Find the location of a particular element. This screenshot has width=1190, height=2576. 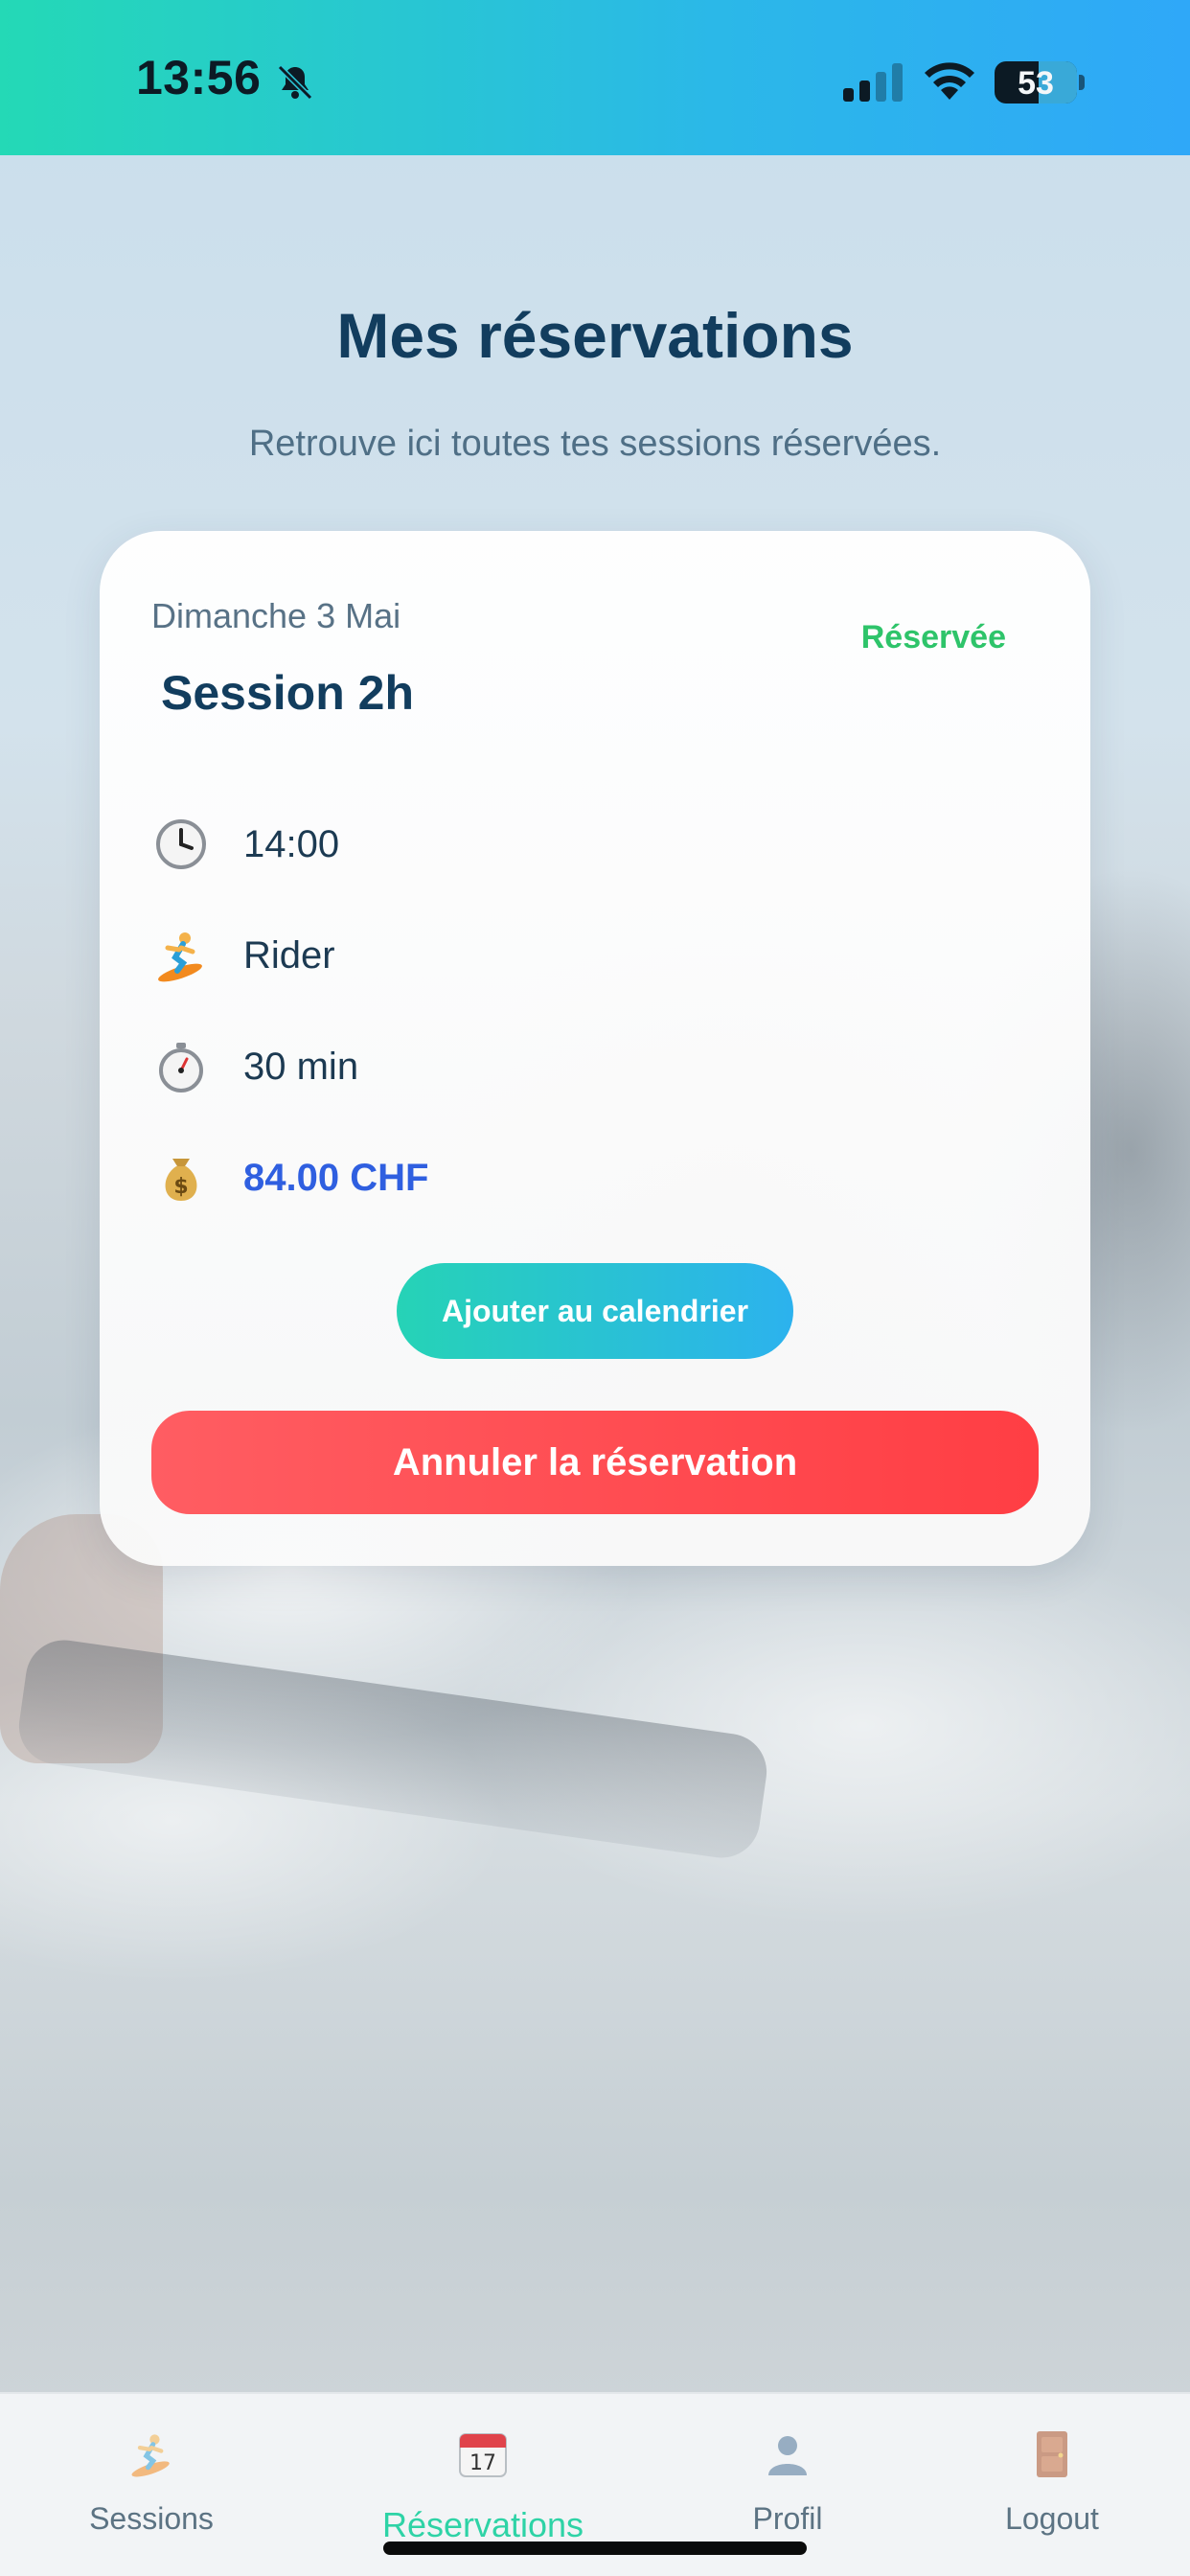

user-icon is located at coordinates (788, 2454).